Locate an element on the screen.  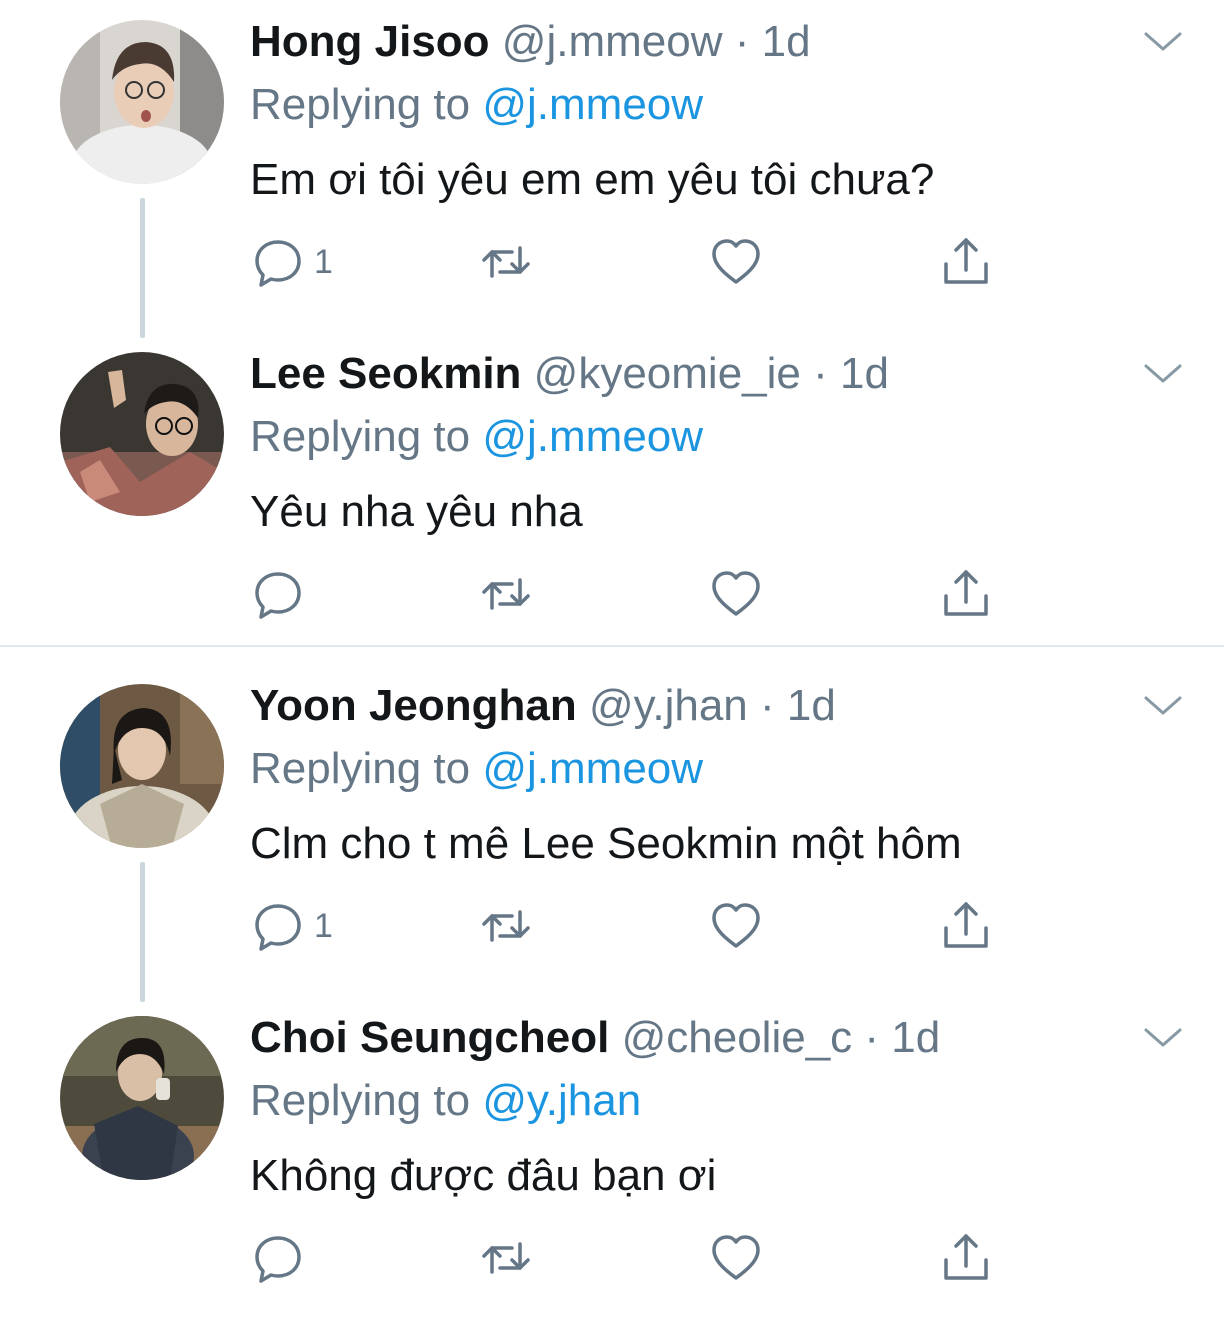
tweet-header: Lee Seokmin @kyeomie_ie · 1d is located at coordinates (569, 374).